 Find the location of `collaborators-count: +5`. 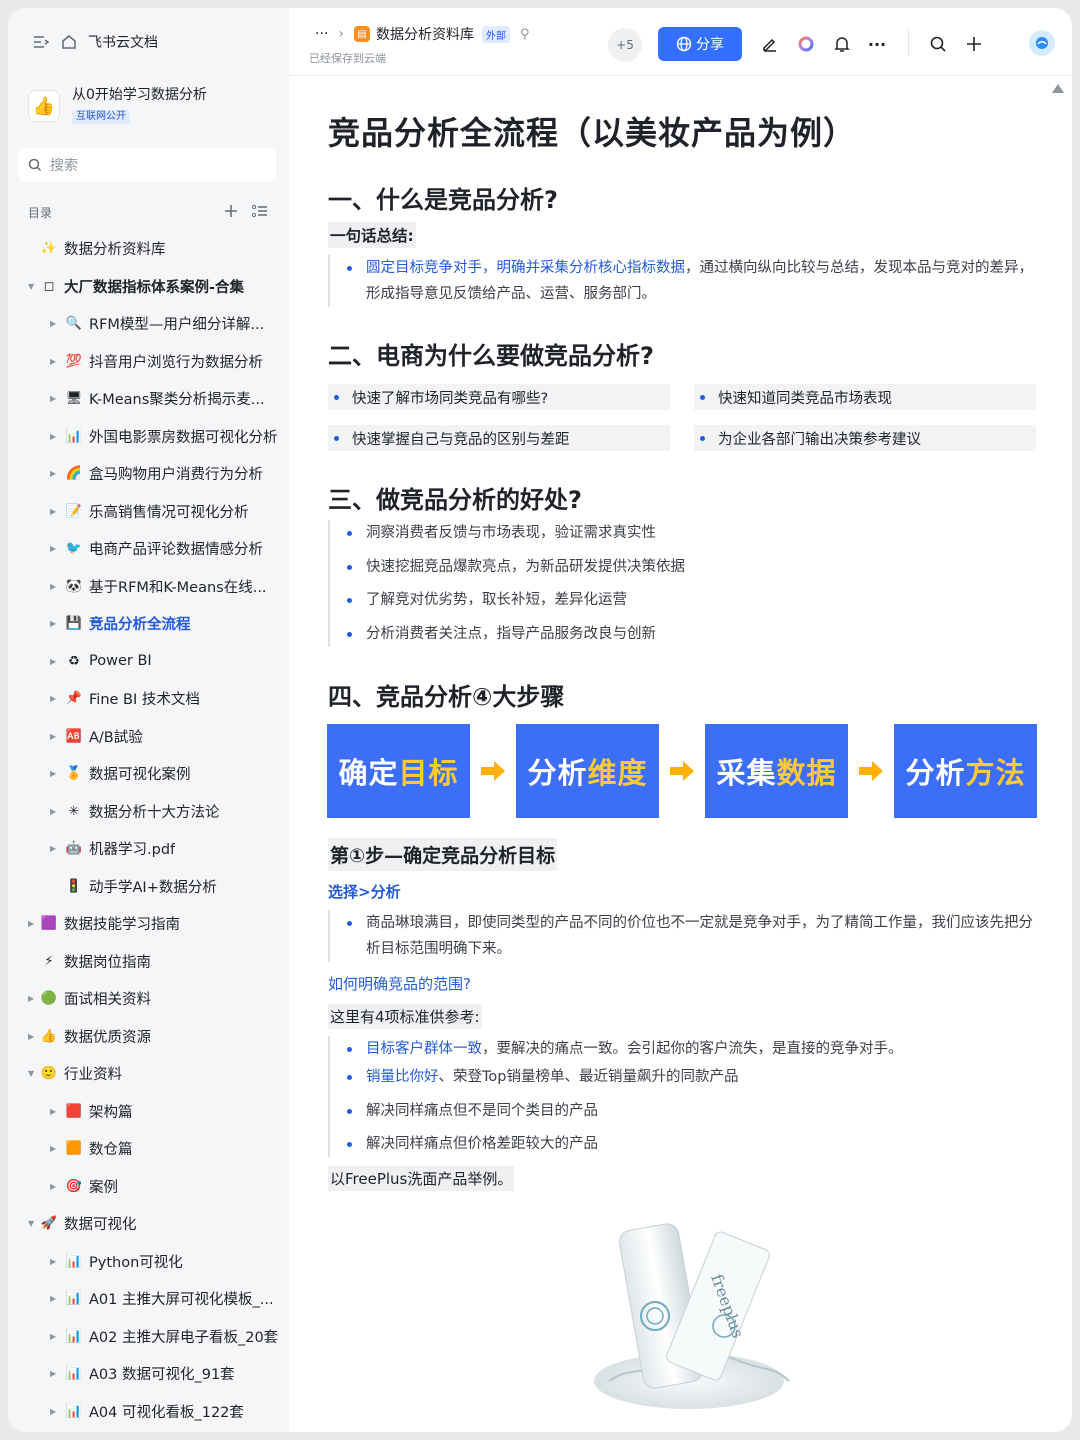

collaborators-count: +5 is located at coordinates (625, 45).